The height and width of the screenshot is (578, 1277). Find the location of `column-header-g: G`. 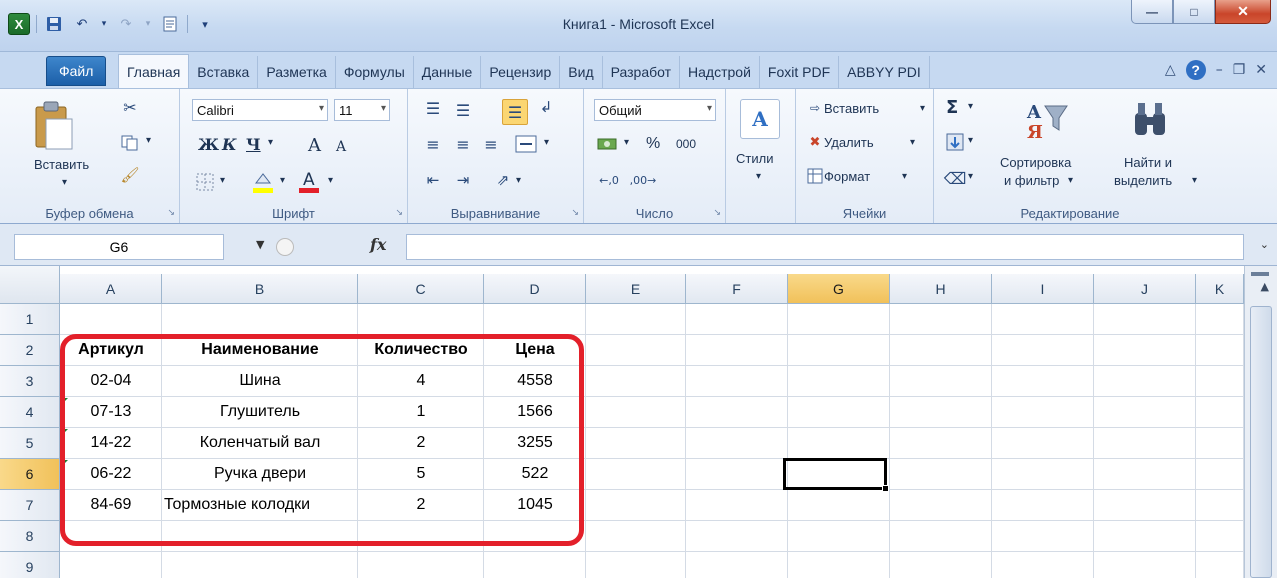

column-header-g: G is located at coordinates (839, 289).